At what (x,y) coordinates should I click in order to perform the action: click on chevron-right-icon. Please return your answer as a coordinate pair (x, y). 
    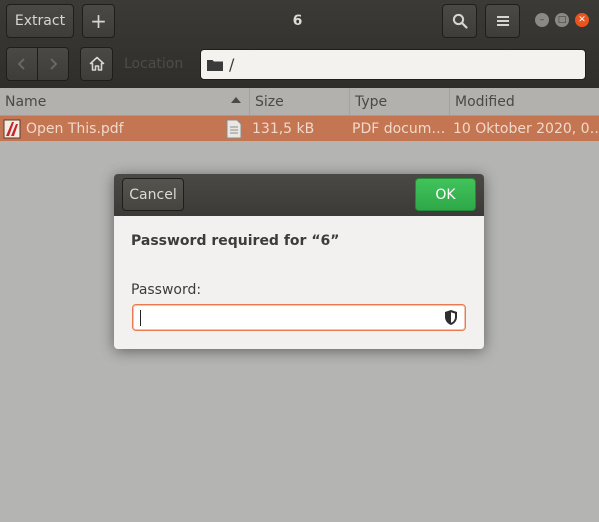
    Looking at the image, I should click on (54, 64).